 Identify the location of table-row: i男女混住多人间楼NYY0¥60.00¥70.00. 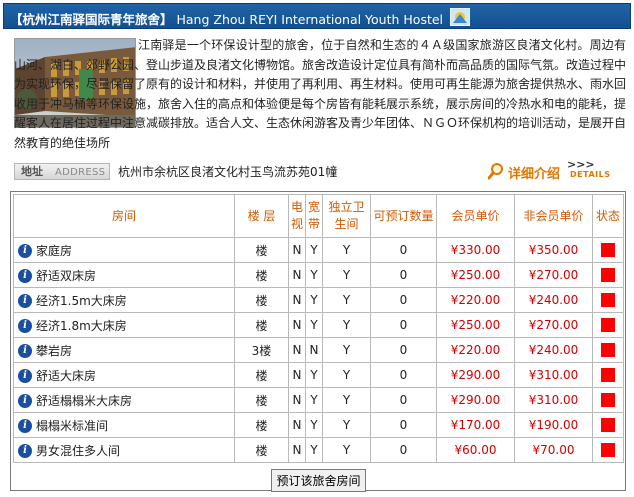
(319, 450).